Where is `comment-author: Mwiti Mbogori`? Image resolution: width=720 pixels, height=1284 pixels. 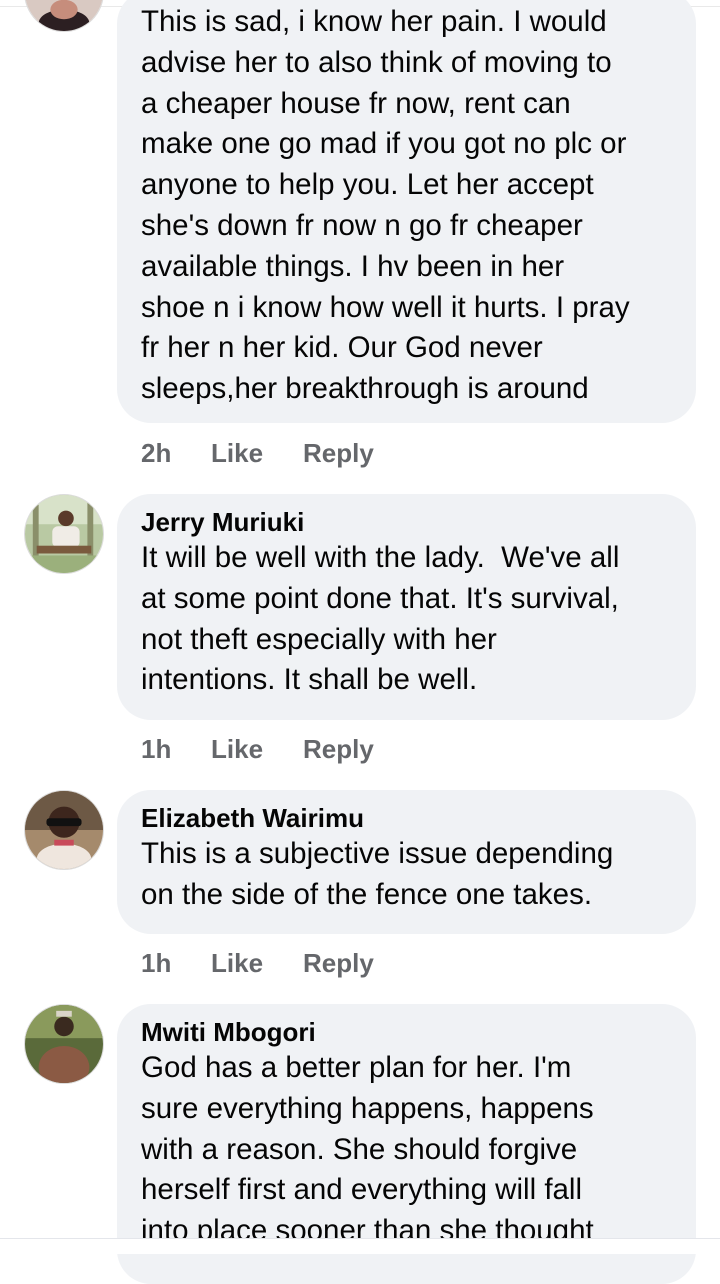 comment-author: Mwiti Mbogori is located at coordinates (406, 1026).